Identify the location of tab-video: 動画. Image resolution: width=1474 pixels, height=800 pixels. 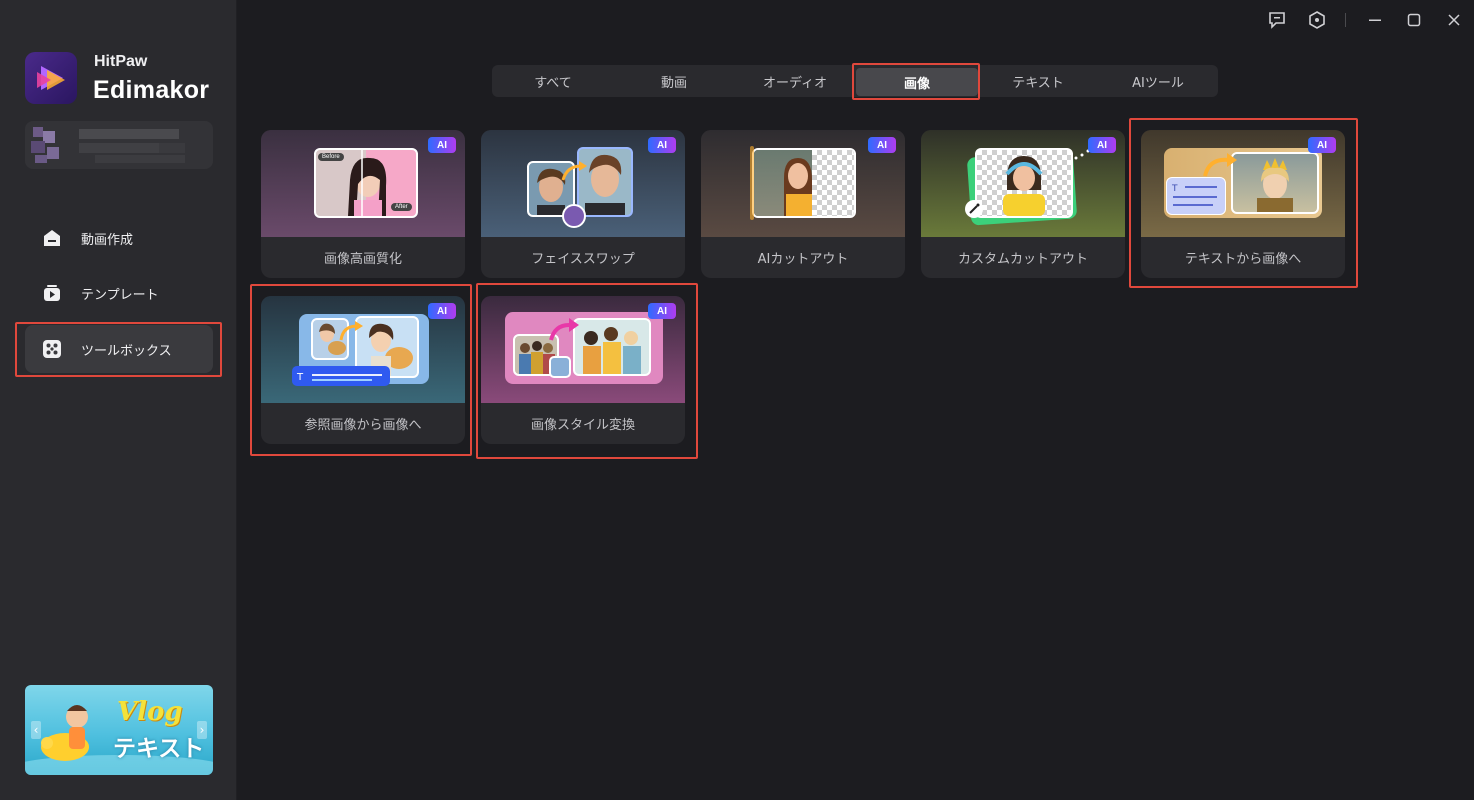
(674, 81).